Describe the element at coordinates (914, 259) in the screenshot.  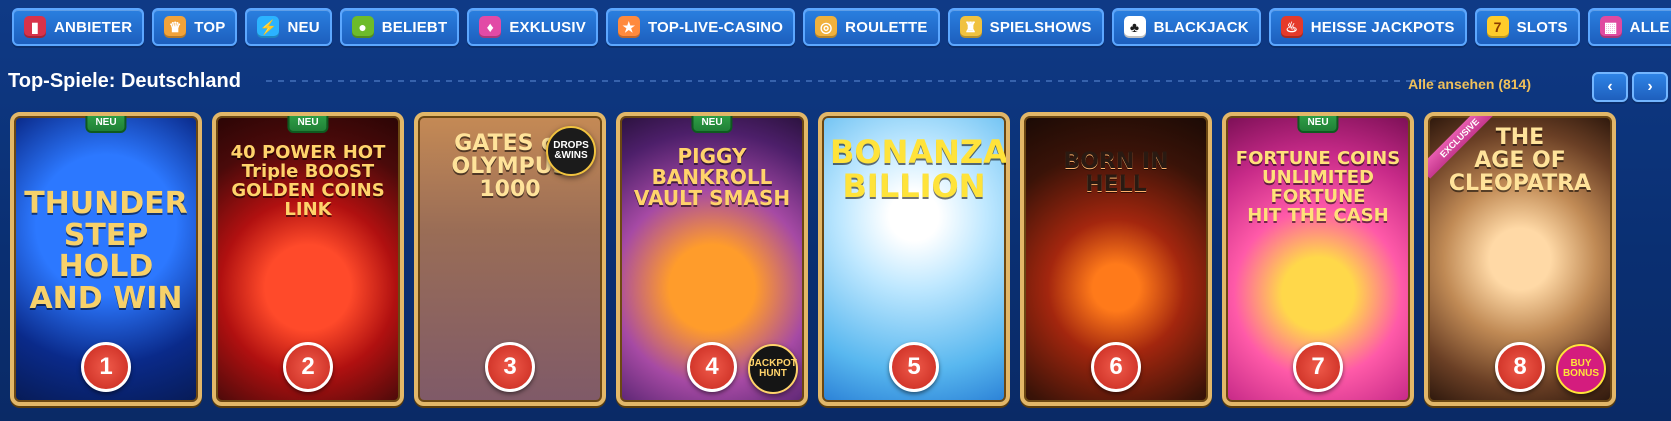
I see `game-card: BONANZA BILLION 5` at that location.